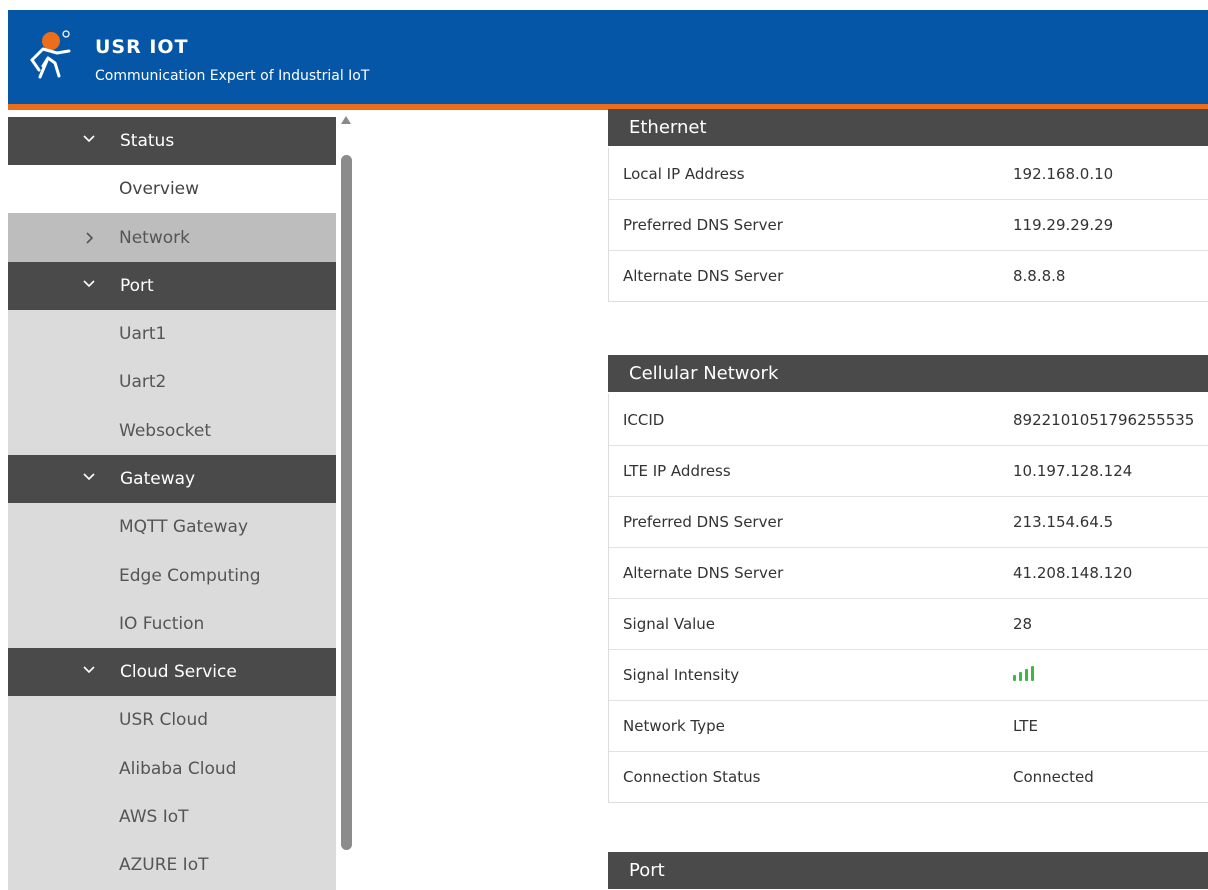 This screenshot has width=1208, height=890. What do you see at coordinates (172, 817) in the screenshot?
I see `nav-item-aws-iot: AWS IoT` at bounding box center [172, 817].